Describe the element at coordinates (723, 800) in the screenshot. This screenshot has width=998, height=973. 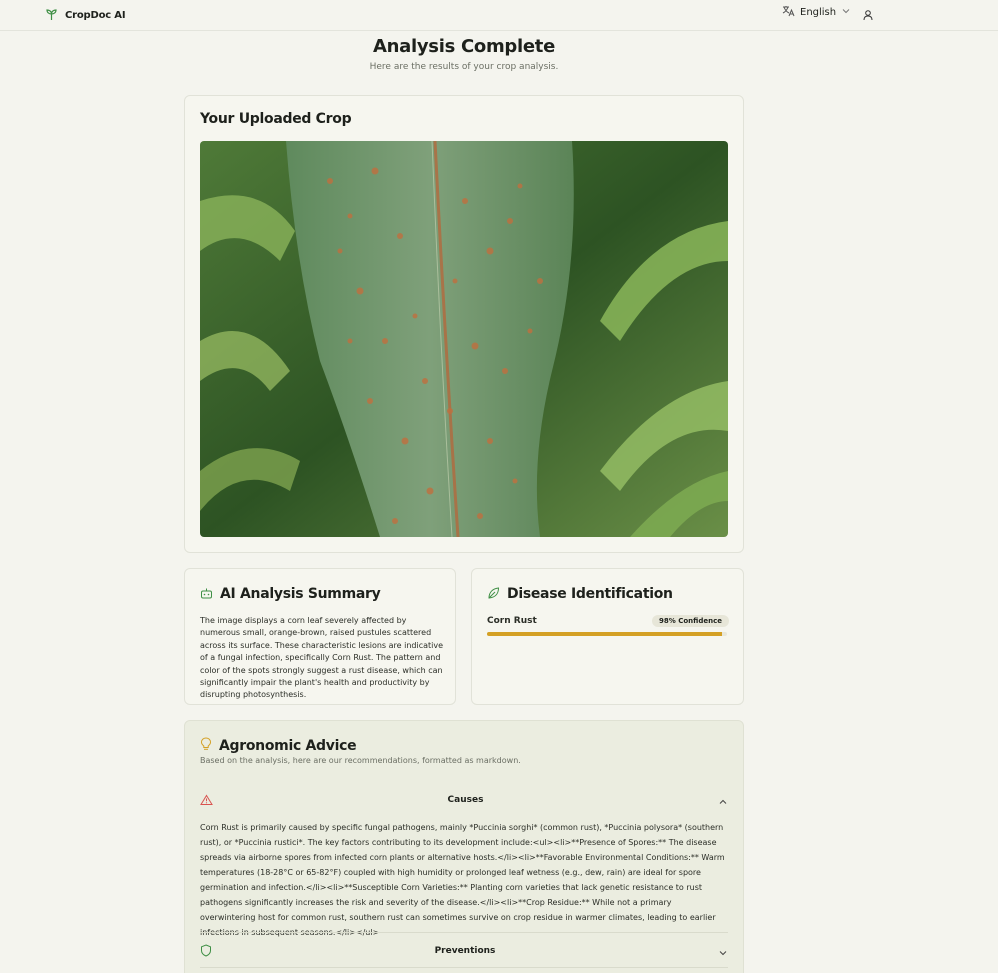
I see `chevron-up-icon` at that location.